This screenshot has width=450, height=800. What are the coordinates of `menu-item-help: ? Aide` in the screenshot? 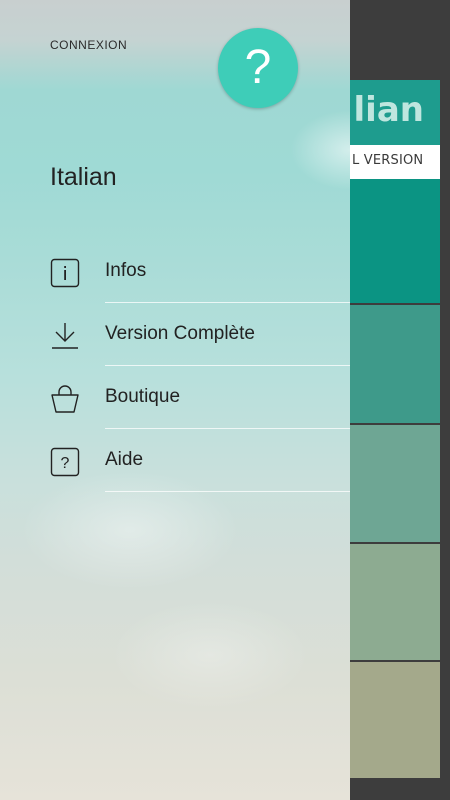 It's located at (175, 460).